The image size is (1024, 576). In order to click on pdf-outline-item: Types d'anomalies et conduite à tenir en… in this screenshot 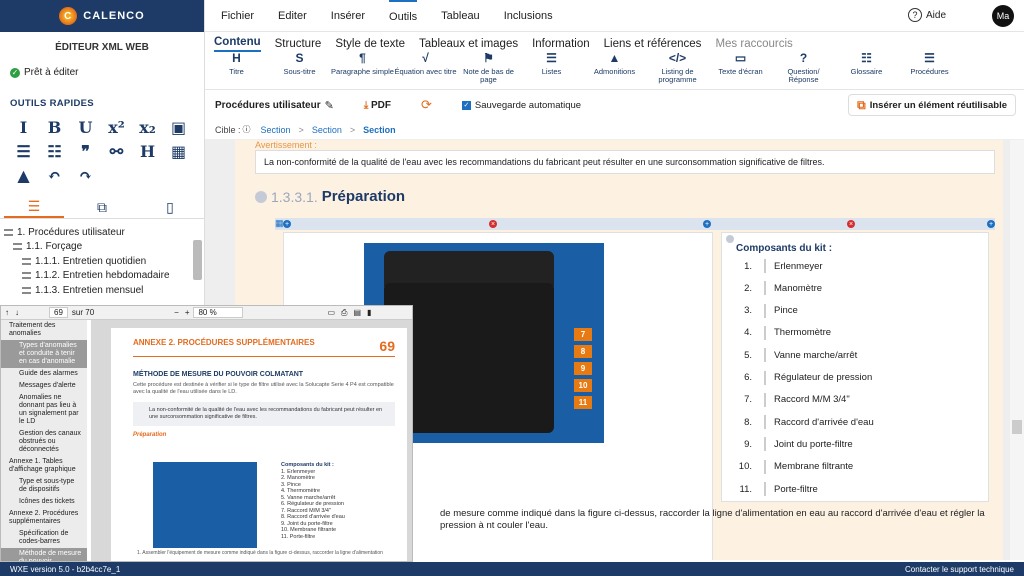, I will do `click(44, 354)`.